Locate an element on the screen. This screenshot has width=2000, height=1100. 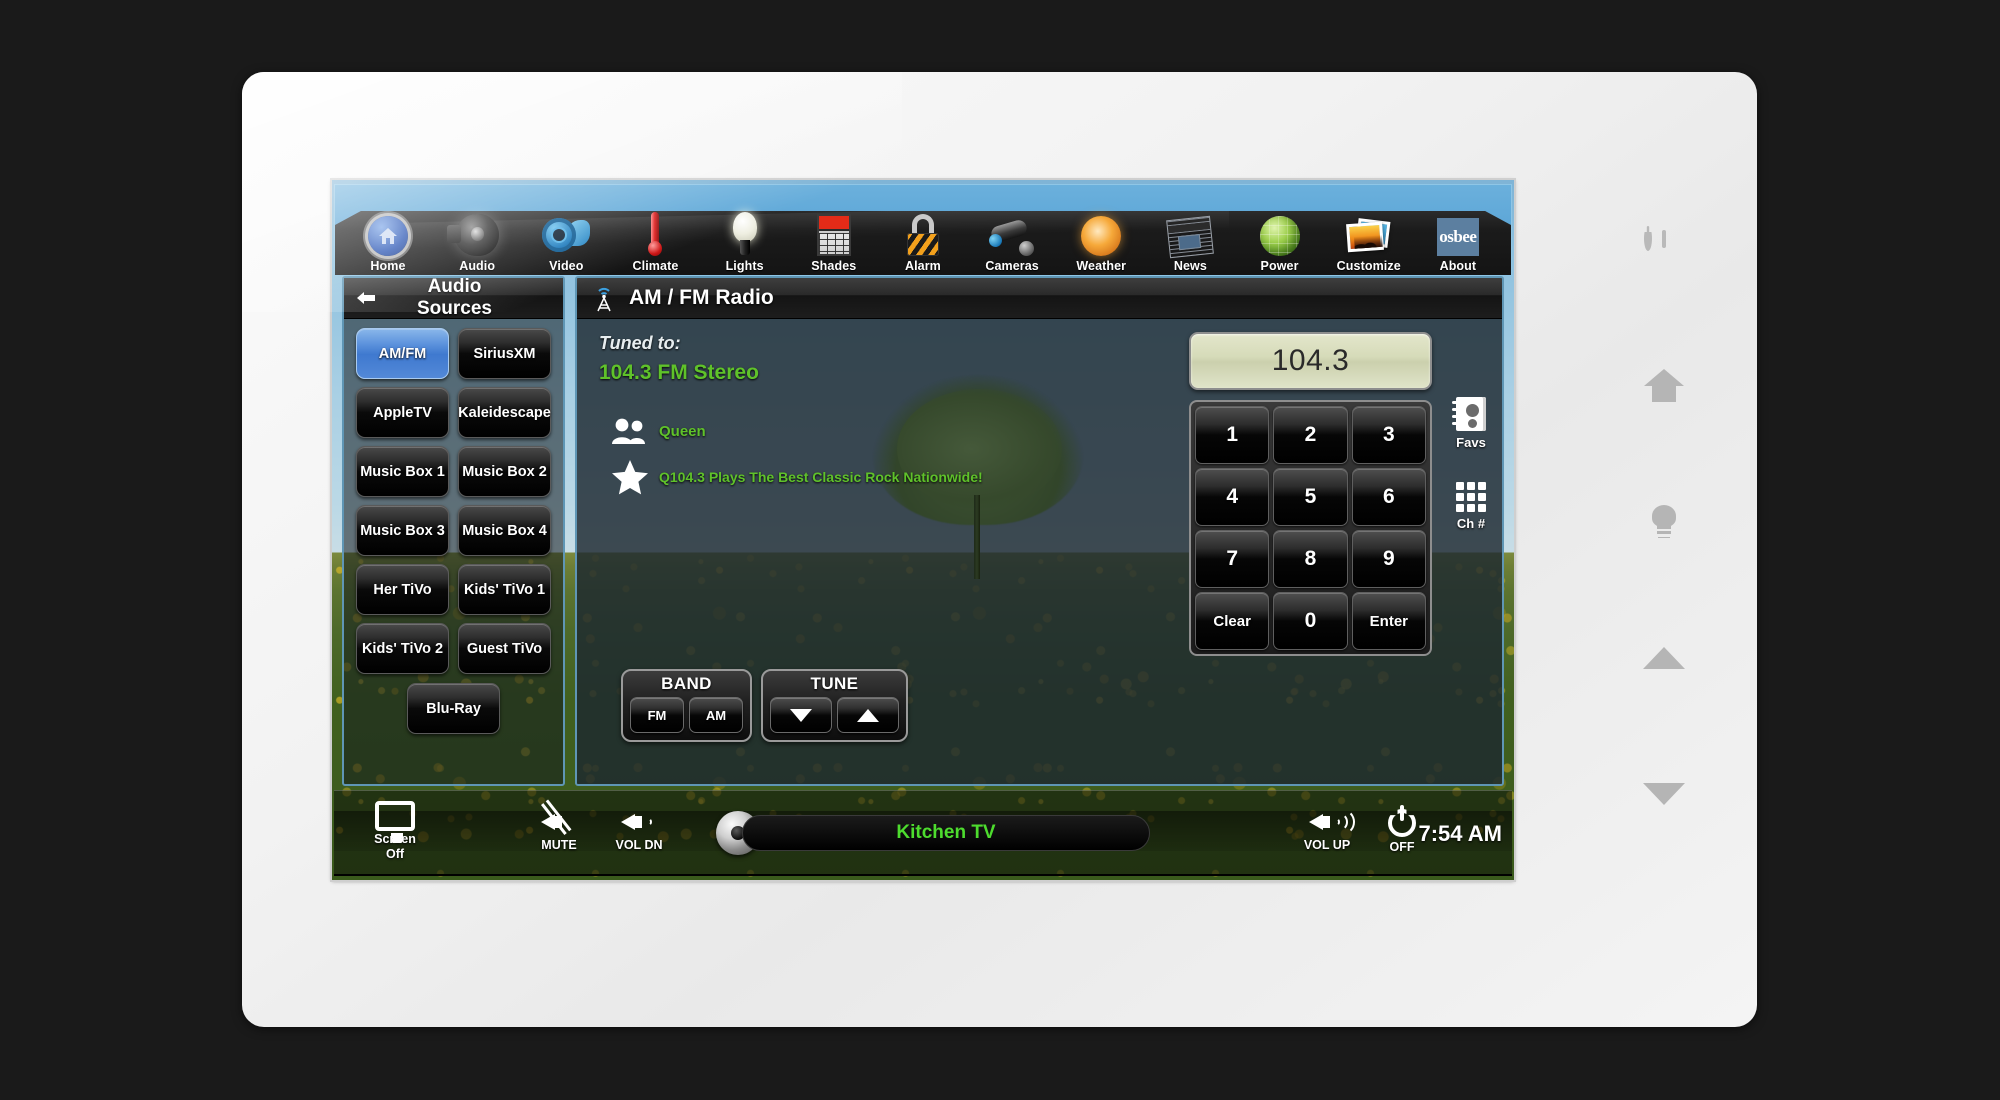
nav-item-weather: Weather is located at coordinates (1101, 239).